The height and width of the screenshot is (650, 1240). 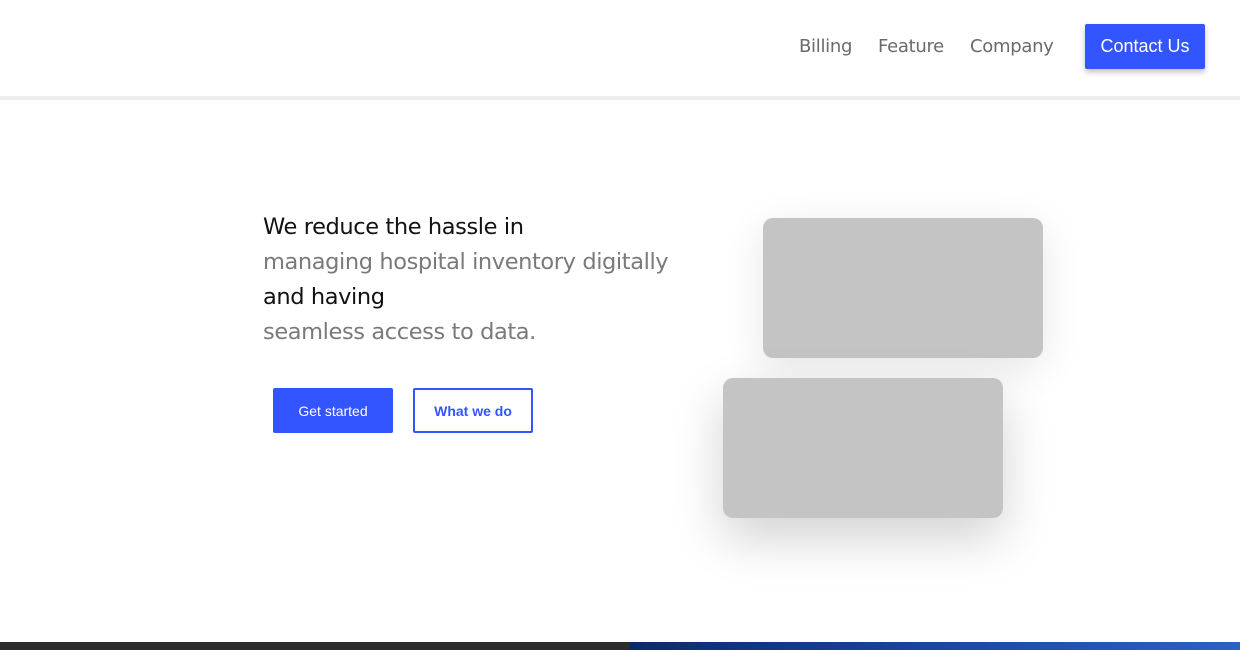 I want to click on editor-status-bar, so click(x=315, y=646).